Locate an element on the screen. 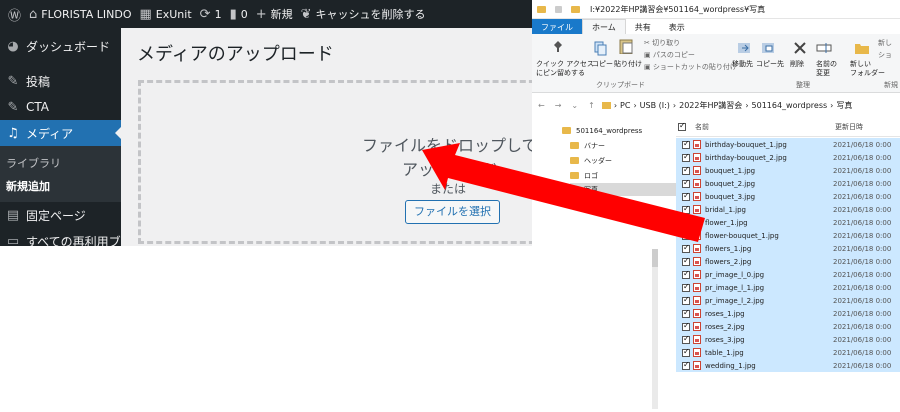  breadcrumb-photos: 写真 is located at coordinates (844, 105).